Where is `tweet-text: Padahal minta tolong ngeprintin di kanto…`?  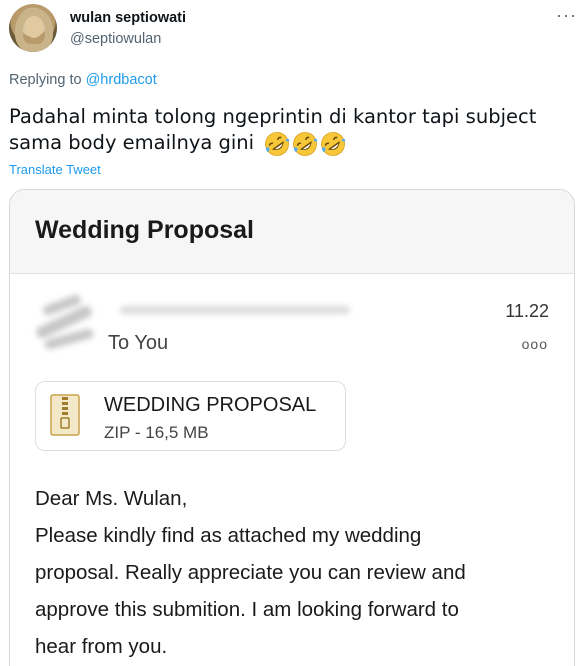 tweet-text: Padahal minta tolong ngeprintin di kanto… is located at coordinates (289, 130).